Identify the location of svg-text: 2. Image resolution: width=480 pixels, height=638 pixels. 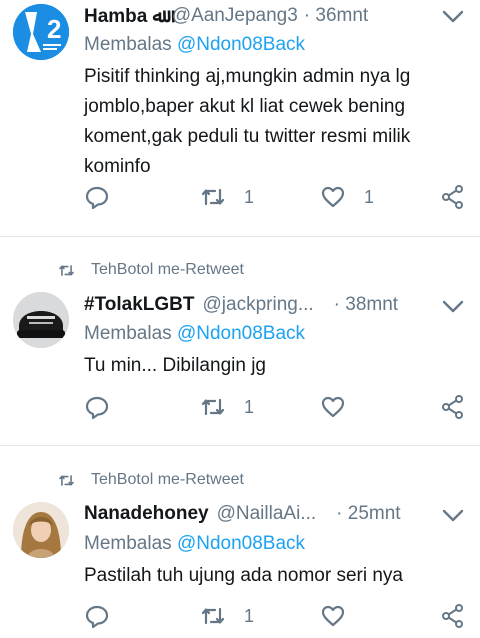
(54, 29).